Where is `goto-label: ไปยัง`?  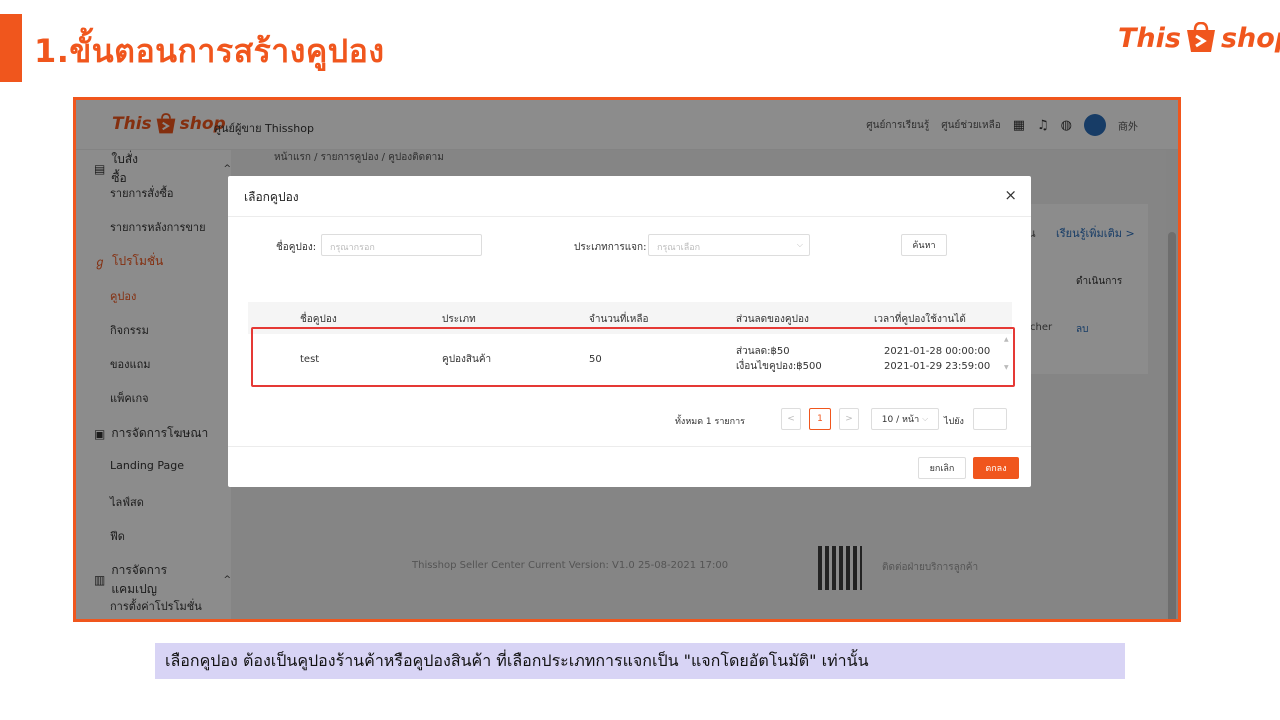
goto-label: ไปยัง is located at coordinates (954, 422).